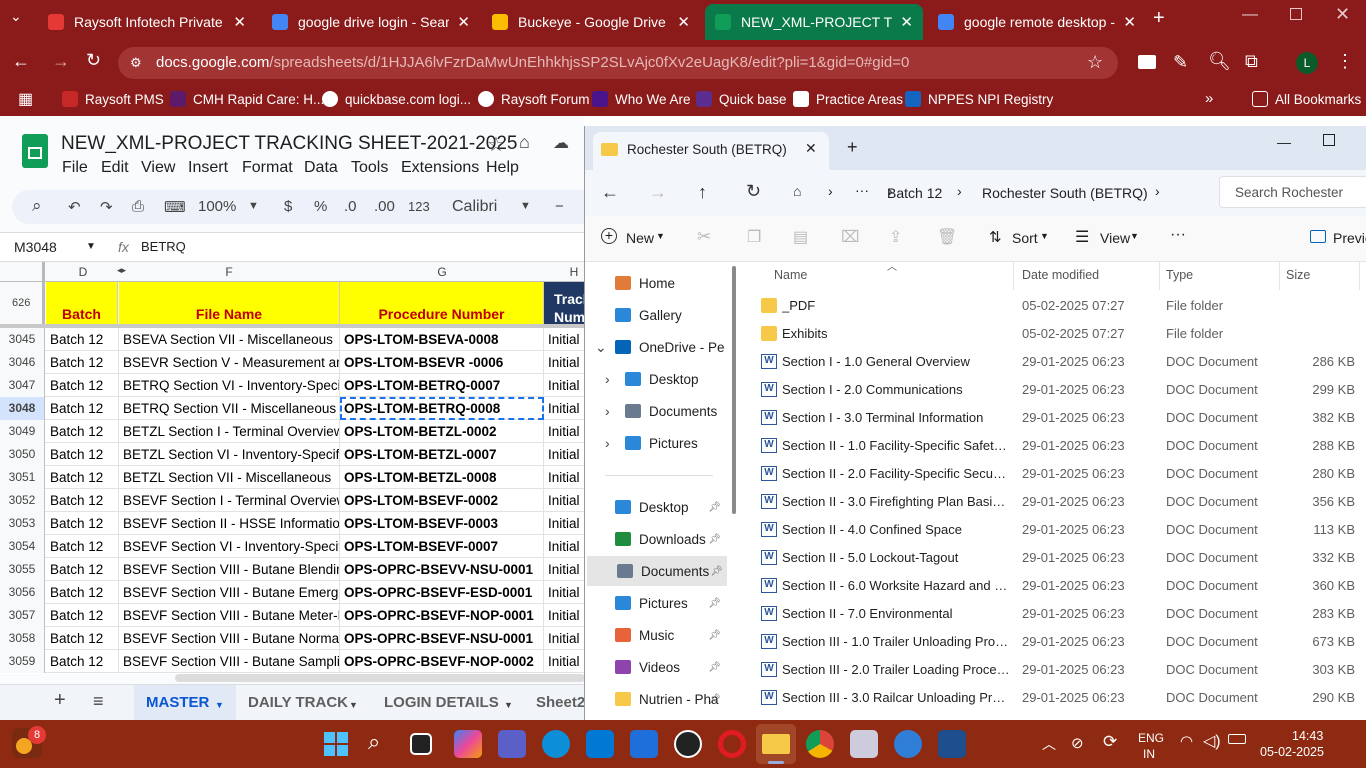 The width and height of the screenshot is (1366, 768). I want to click on edge-icon, so click(556, 744).